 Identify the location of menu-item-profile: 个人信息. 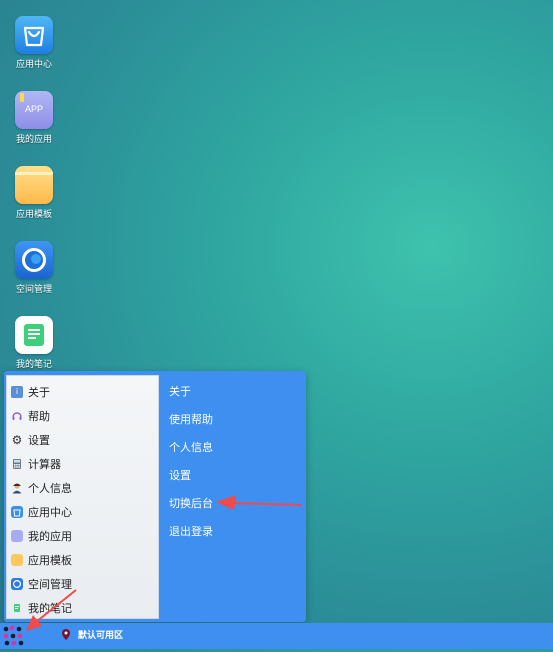
(83, 488).